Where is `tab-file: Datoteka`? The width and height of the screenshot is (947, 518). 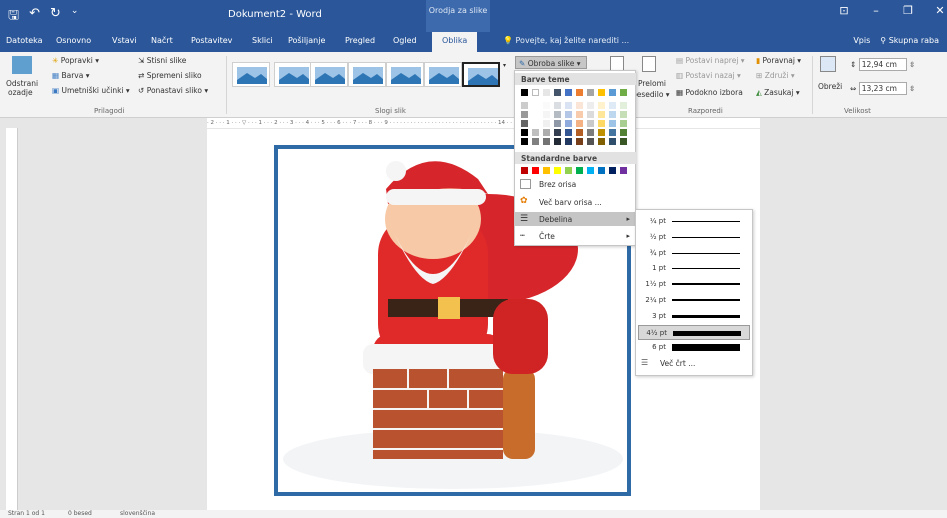 tab-file: Datoteka is located at coordinates (24, 40).